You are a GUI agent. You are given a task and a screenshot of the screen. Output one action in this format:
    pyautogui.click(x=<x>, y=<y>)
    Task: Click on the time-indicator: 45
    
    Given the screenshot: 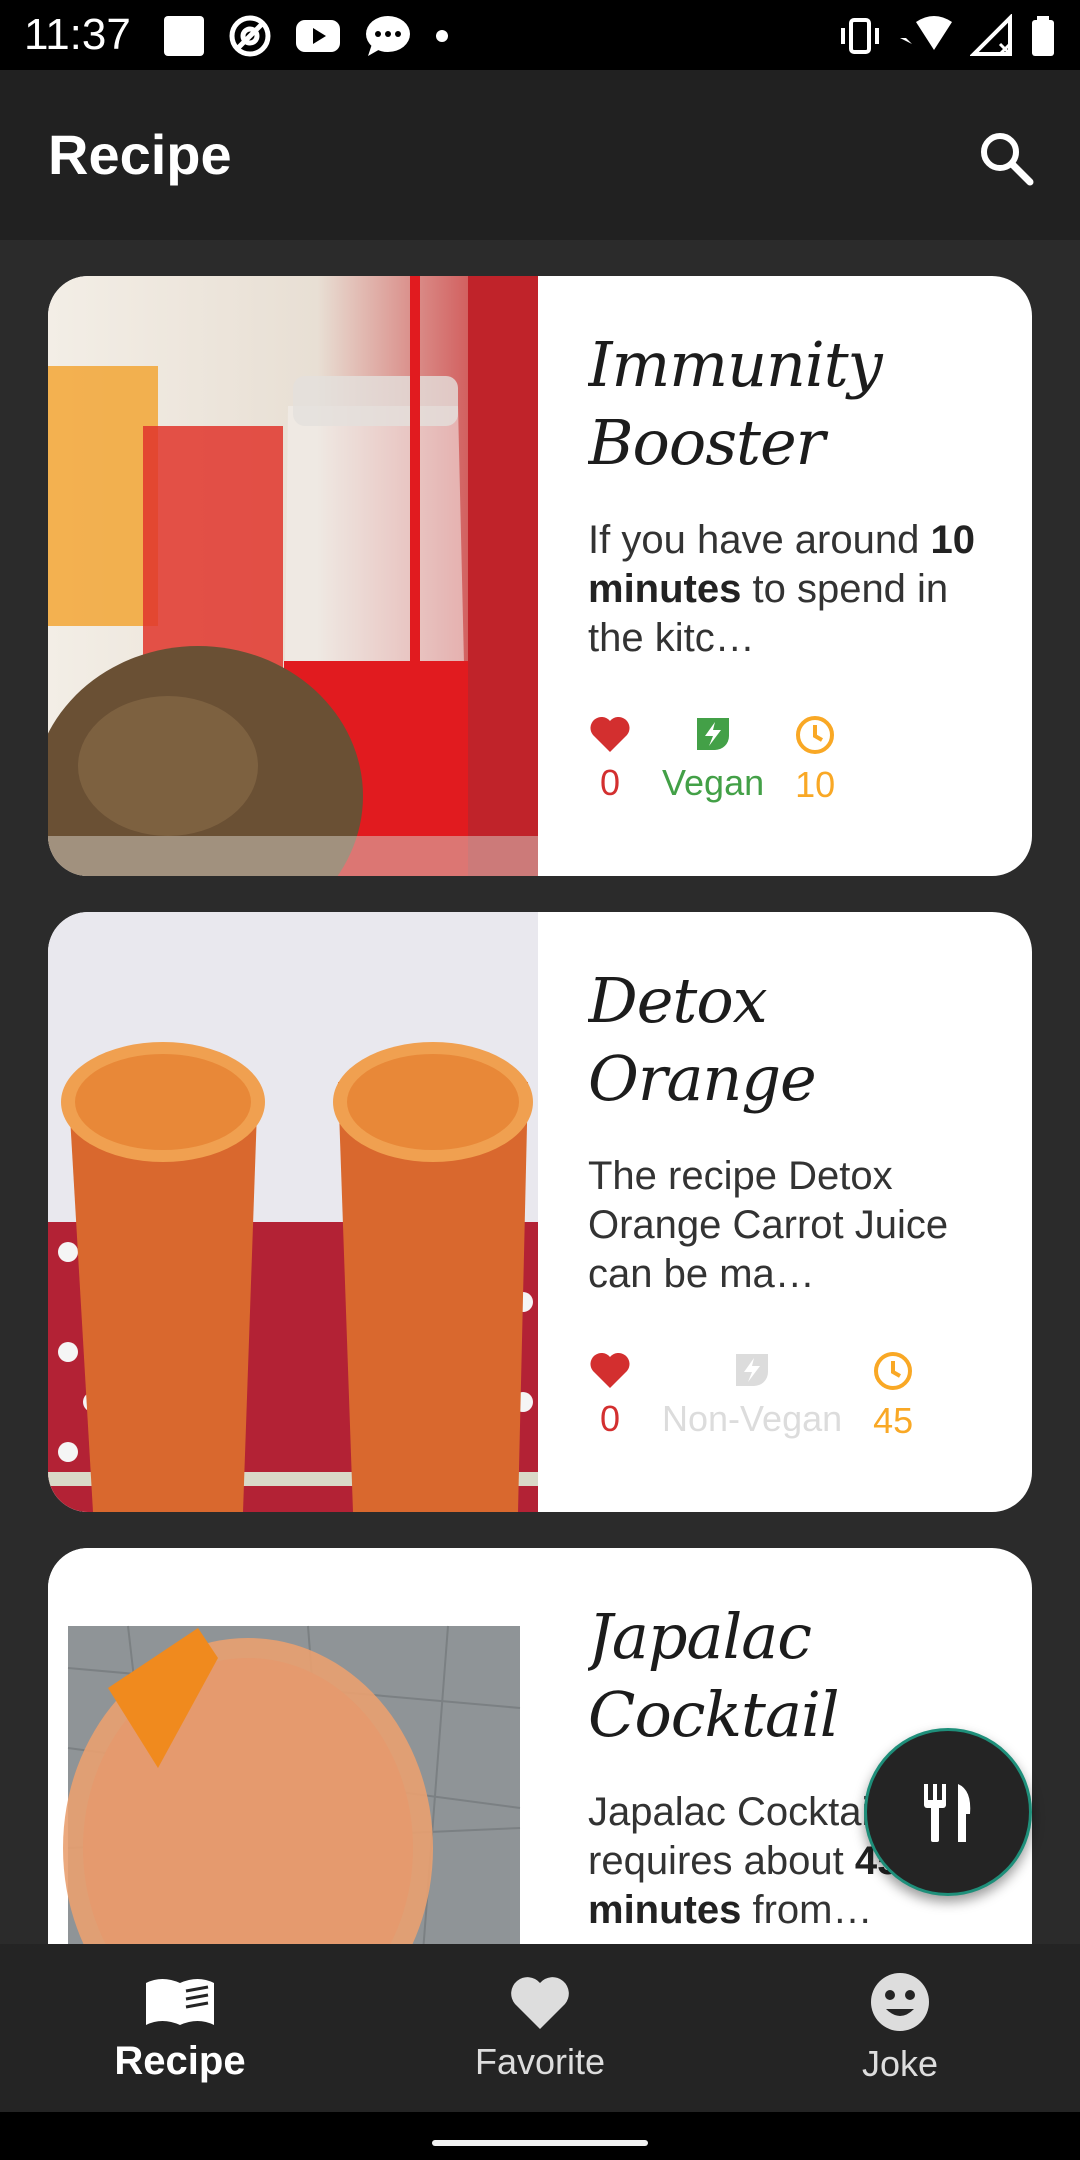 What is the action you would take?
    pyautogui.click(x=893, y=1396)
    